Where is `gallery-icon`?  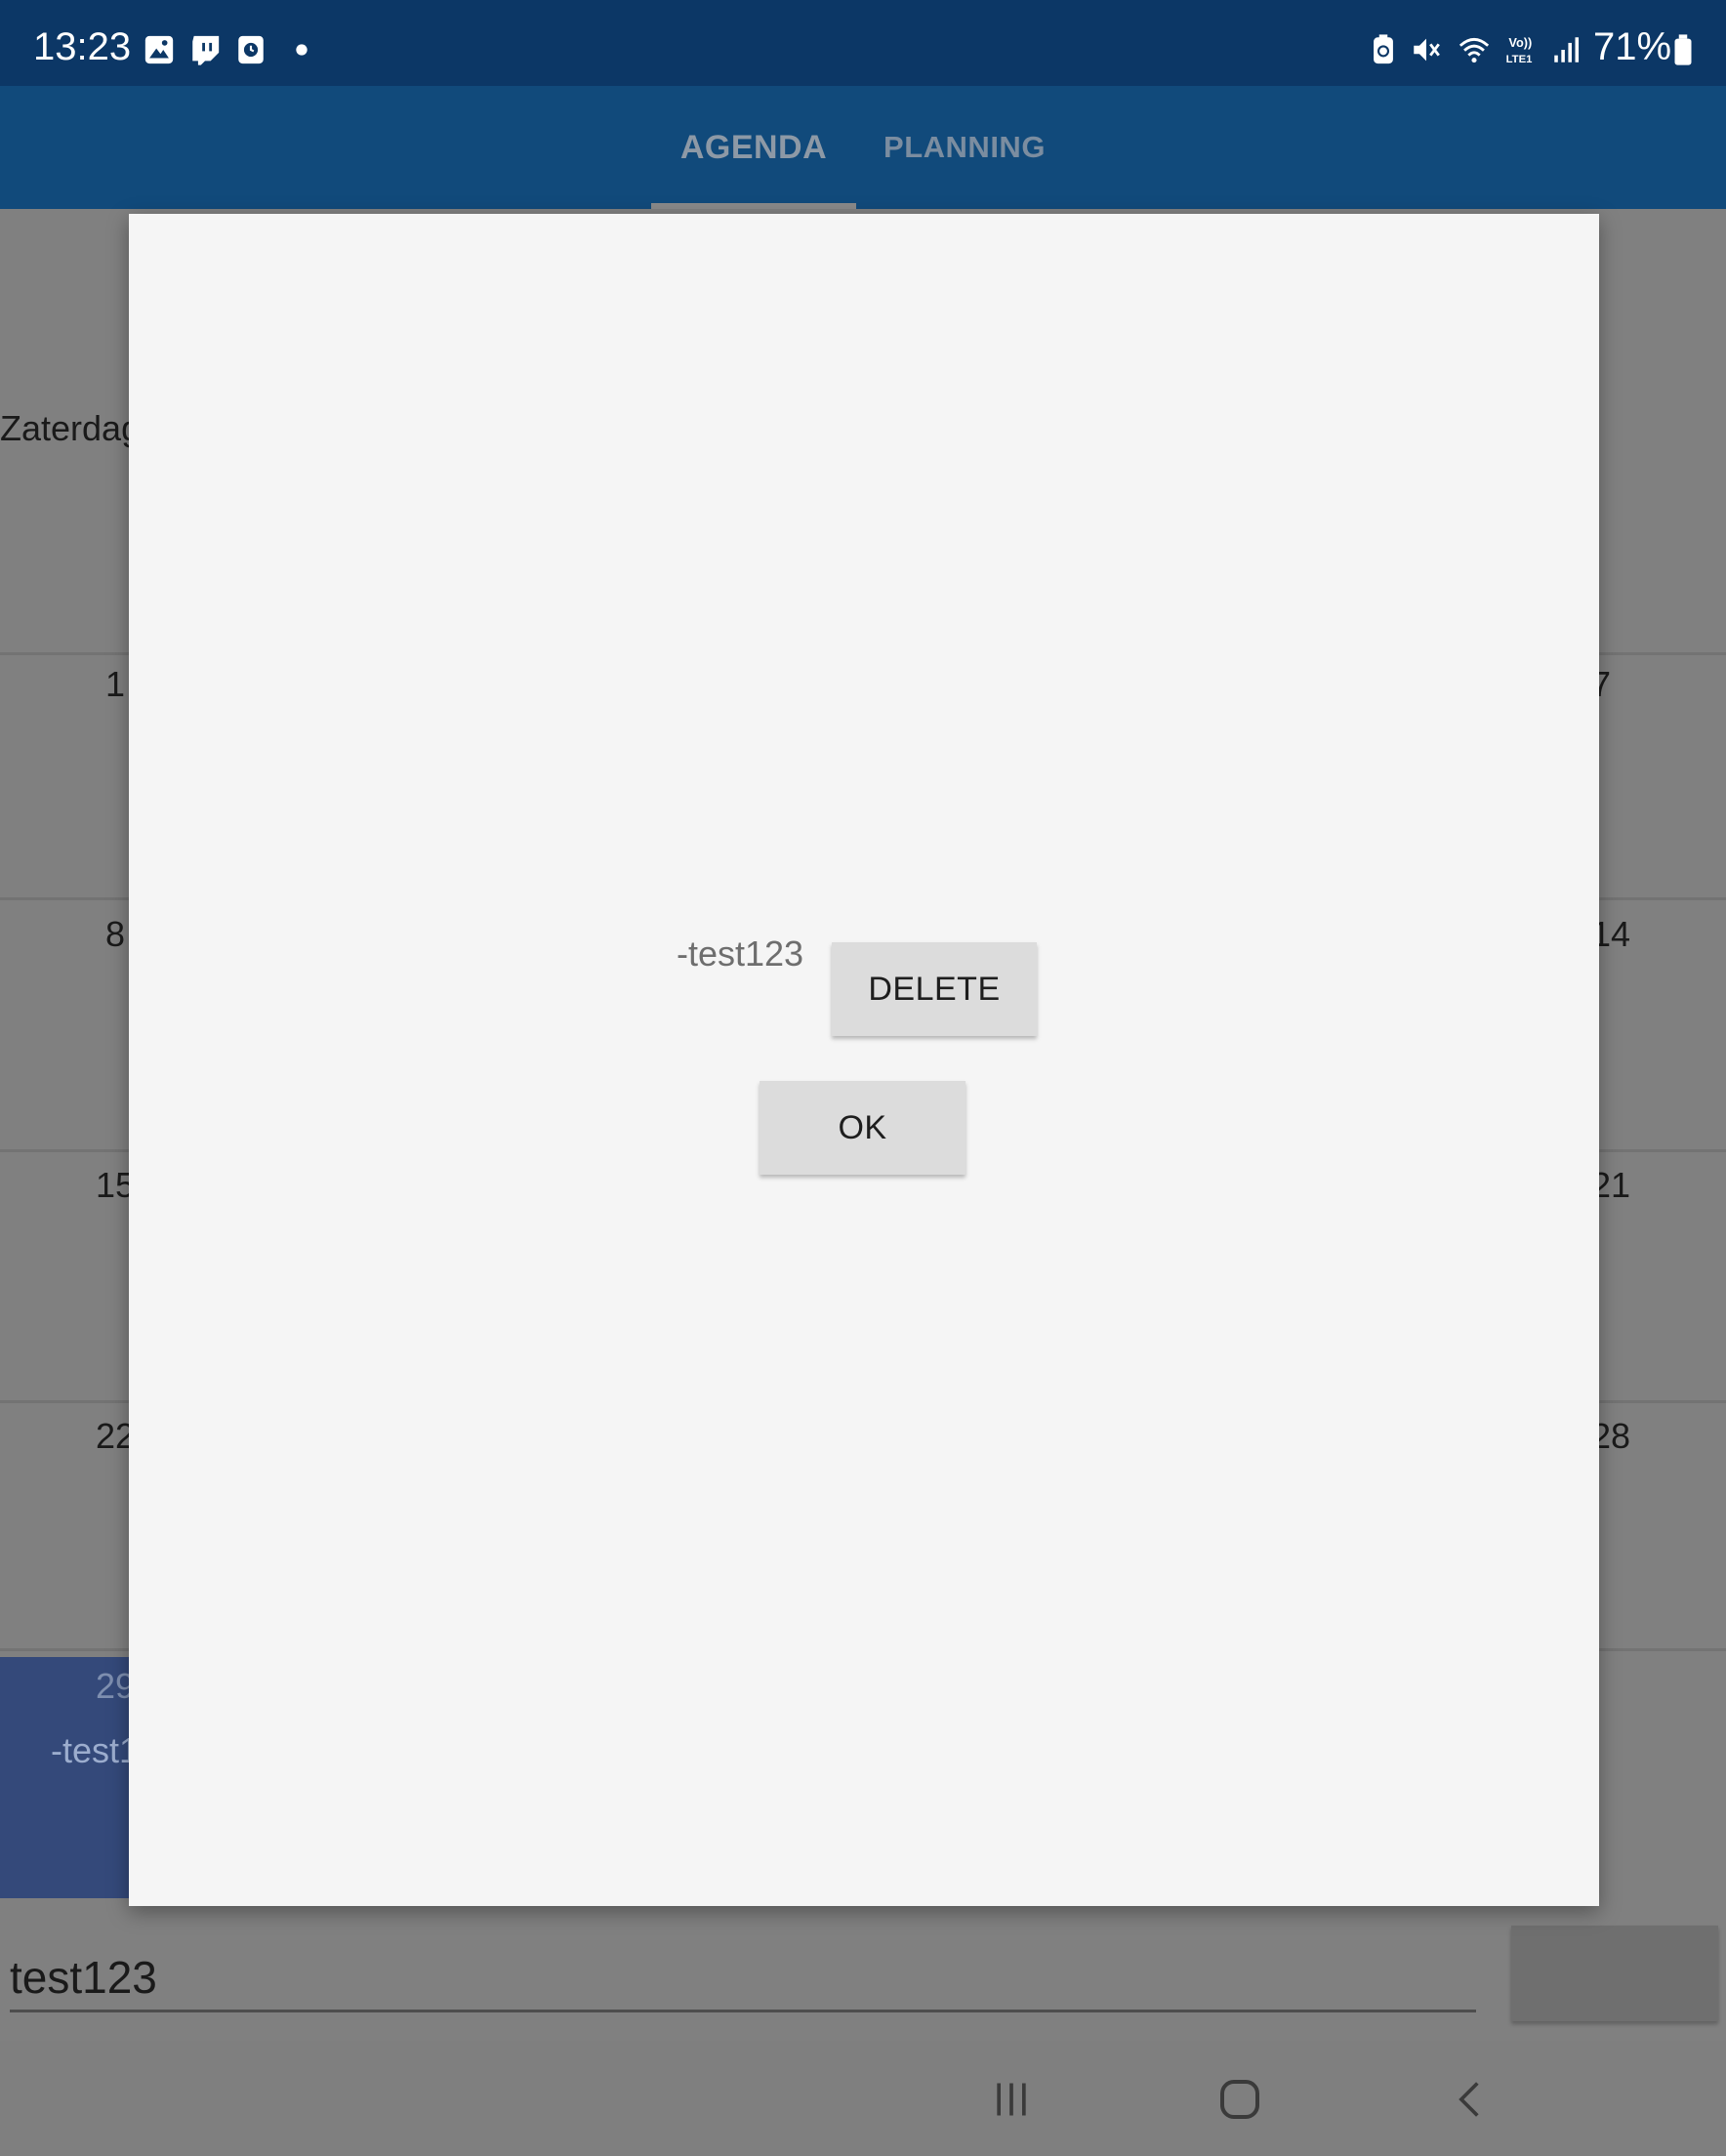
gallery-icon is located at coordinates (159, 50).